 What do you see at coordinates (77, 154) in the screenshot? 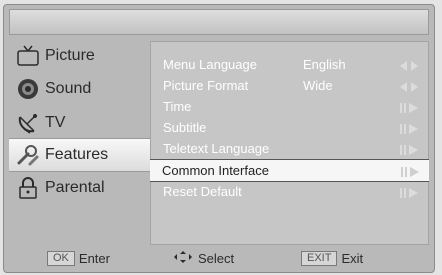
I see `sidebar-item-label: Features` at bounding box center [77, 154].